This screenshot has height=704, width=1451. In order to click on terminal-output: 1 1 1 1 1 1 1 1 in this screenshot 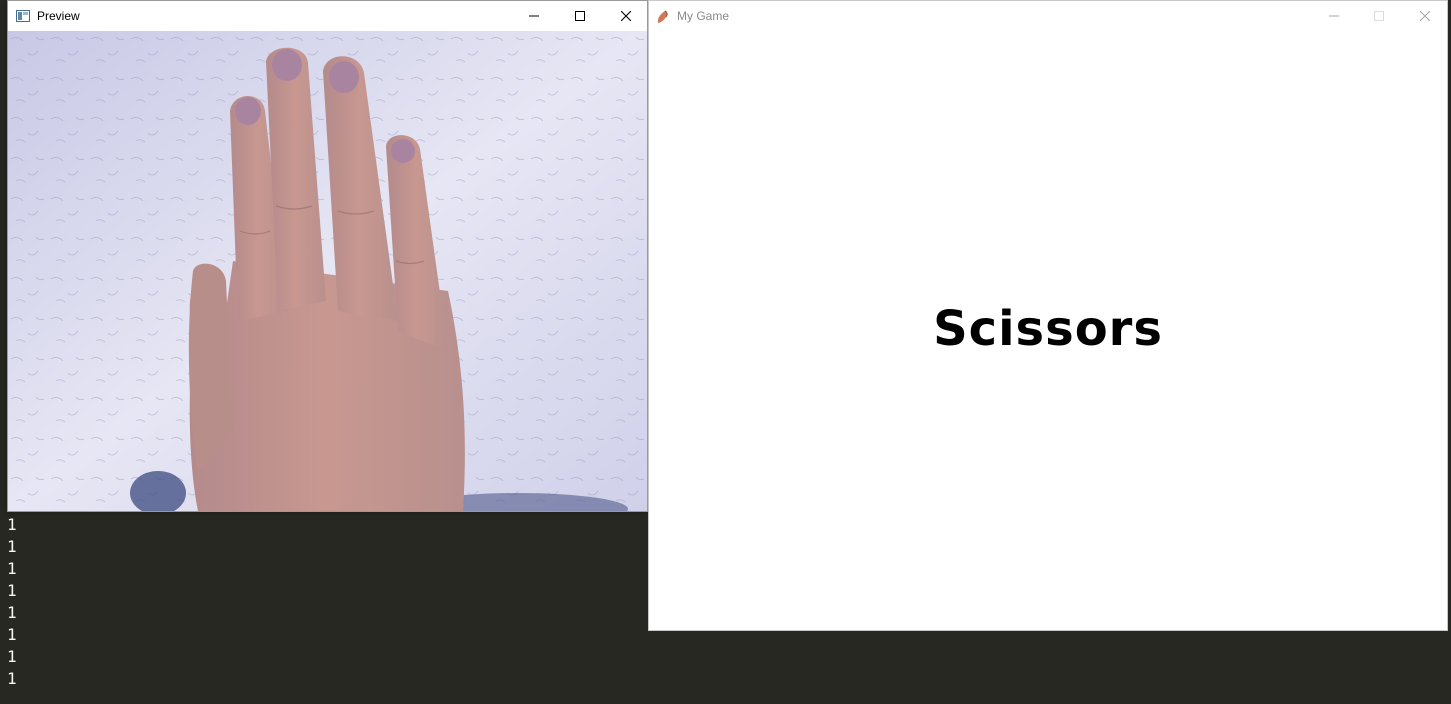, I will do `click(324, 608)`.